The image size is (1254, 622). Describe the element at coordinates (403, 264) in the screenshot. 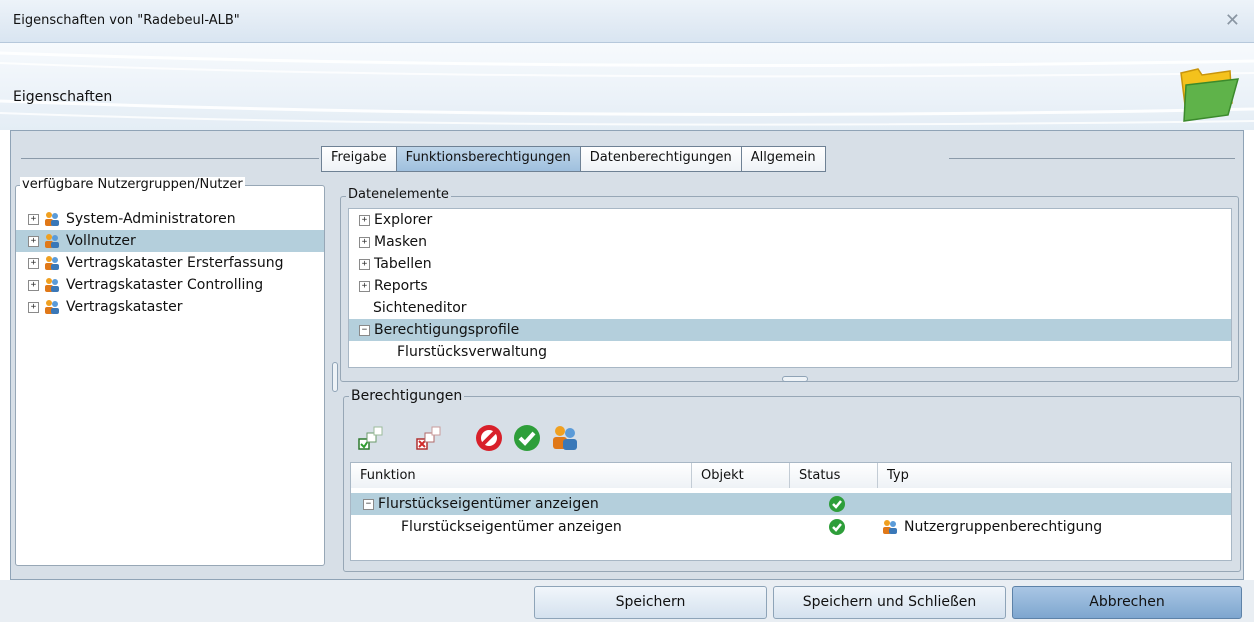

I see `tree-item-label: Tabellen` at that location.